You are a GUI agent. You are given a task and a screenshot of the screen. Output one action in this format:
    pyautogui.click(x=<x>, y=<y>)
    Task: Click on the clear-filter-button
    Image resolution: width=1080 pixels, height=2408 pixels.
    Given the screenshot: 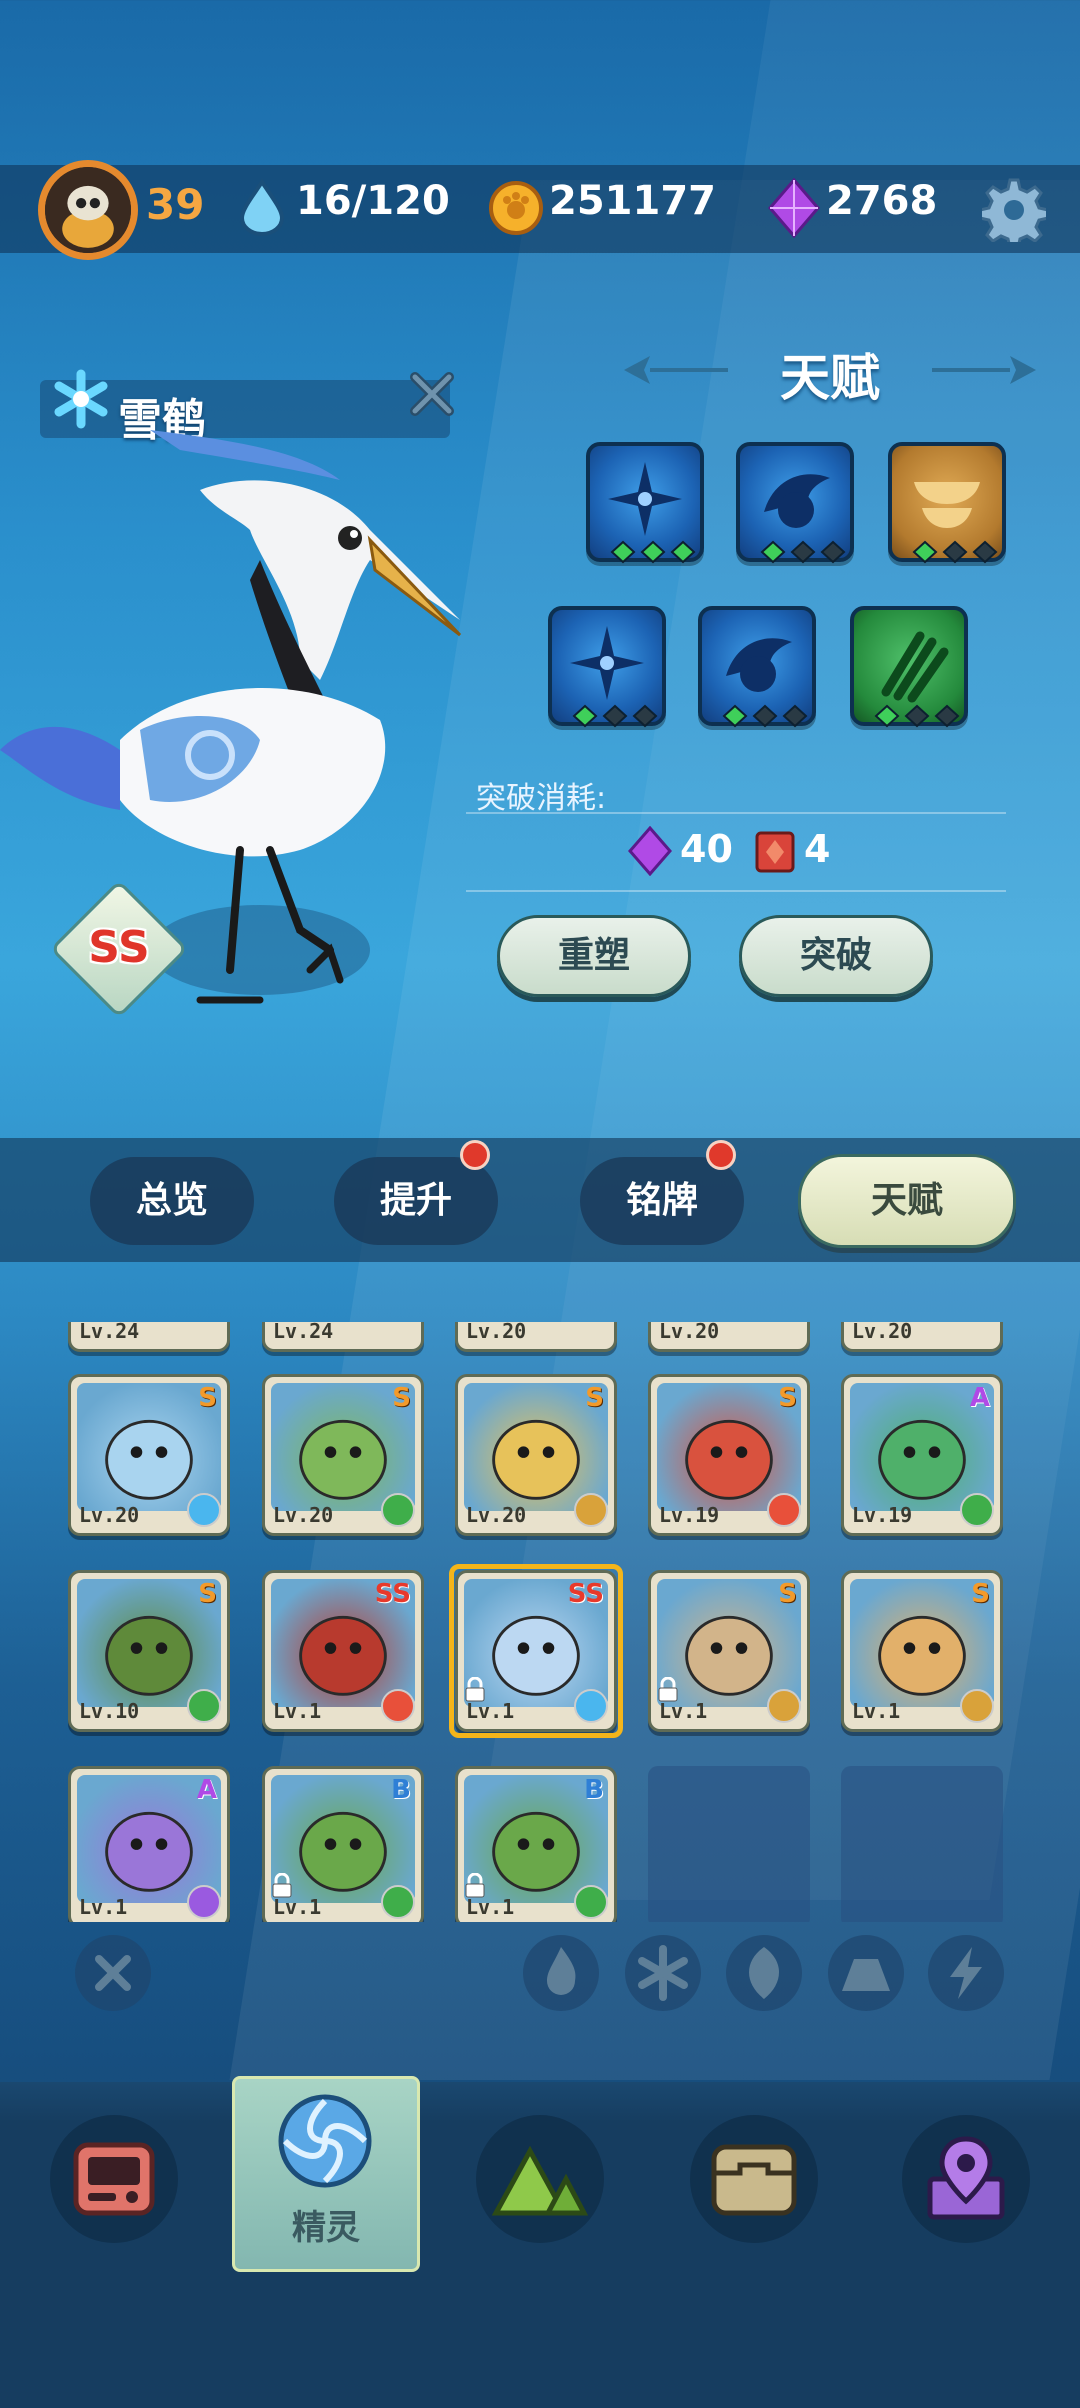 What is the action you would take?
    pyautogui.click(x=113, y=1973)
    